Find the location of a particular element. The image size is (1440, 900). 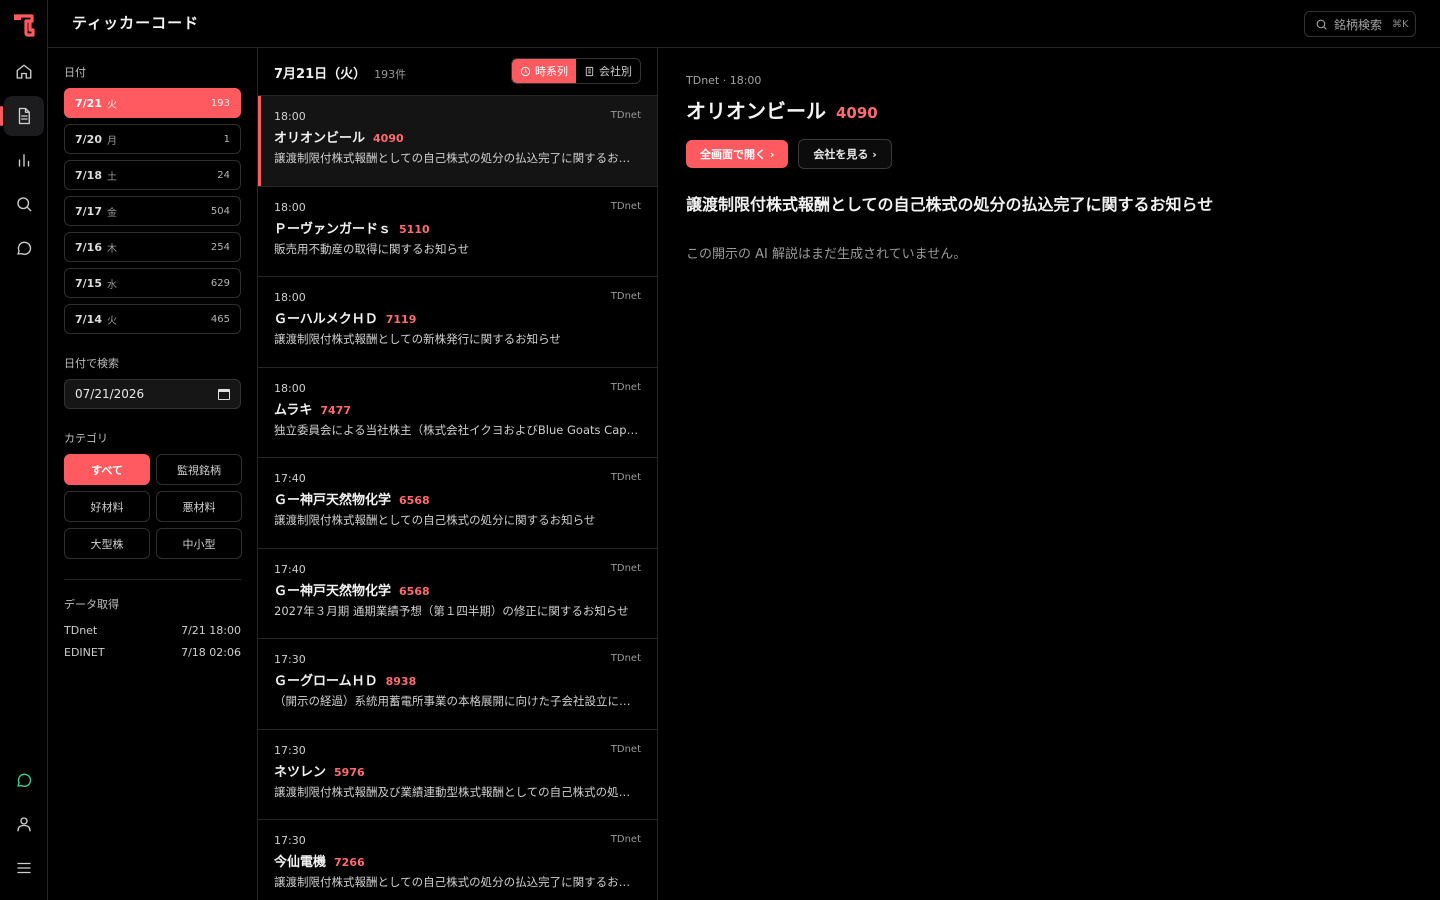

data-fetch-list: TDnet 7/21 18:00 EDINET 7/18 02:06 is located at coordinates (152, 641).